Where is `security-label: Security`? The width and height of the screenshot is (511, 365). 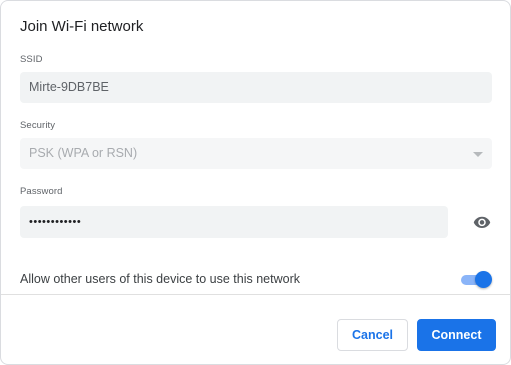 security-label: Security is located at coordinates (38, 125).